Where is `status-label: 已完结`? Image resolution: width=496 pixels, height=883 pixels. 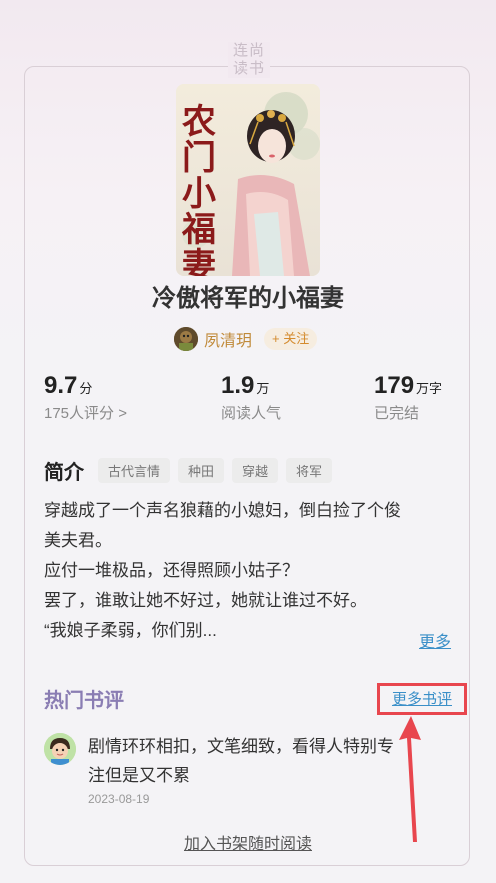 status-label: 已完结 is located at coordinates (397, 413).